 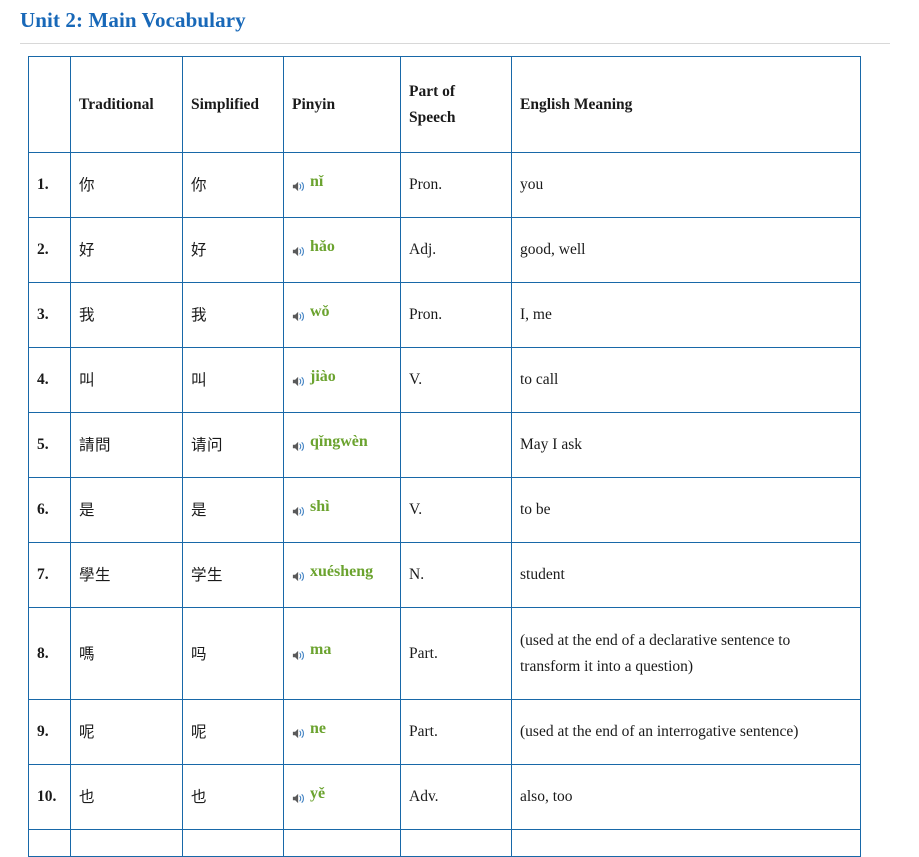 I want to click on column-header-part-of-speech: Part of Speech, so click(x=456, y=104).